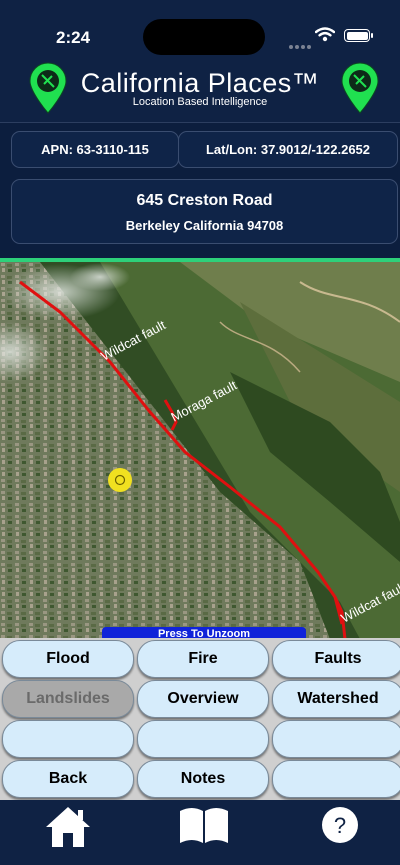 Image resolution: width=400 pixels, height=865 pixels. I want to click on battery-icon, so click(358, 35).